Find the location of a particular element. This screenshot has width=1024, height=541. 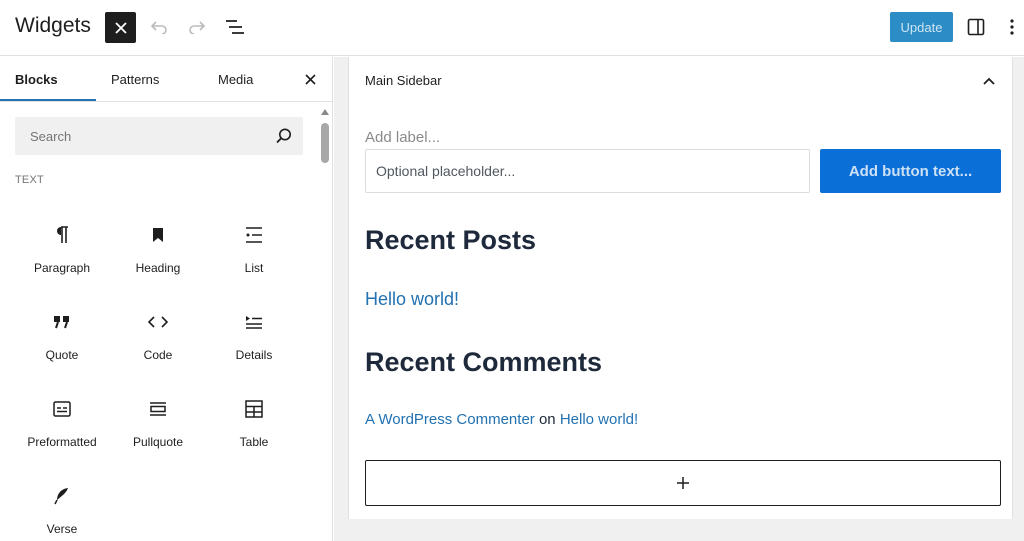

more-vertical-icon is located at coordinates (1012, 27).